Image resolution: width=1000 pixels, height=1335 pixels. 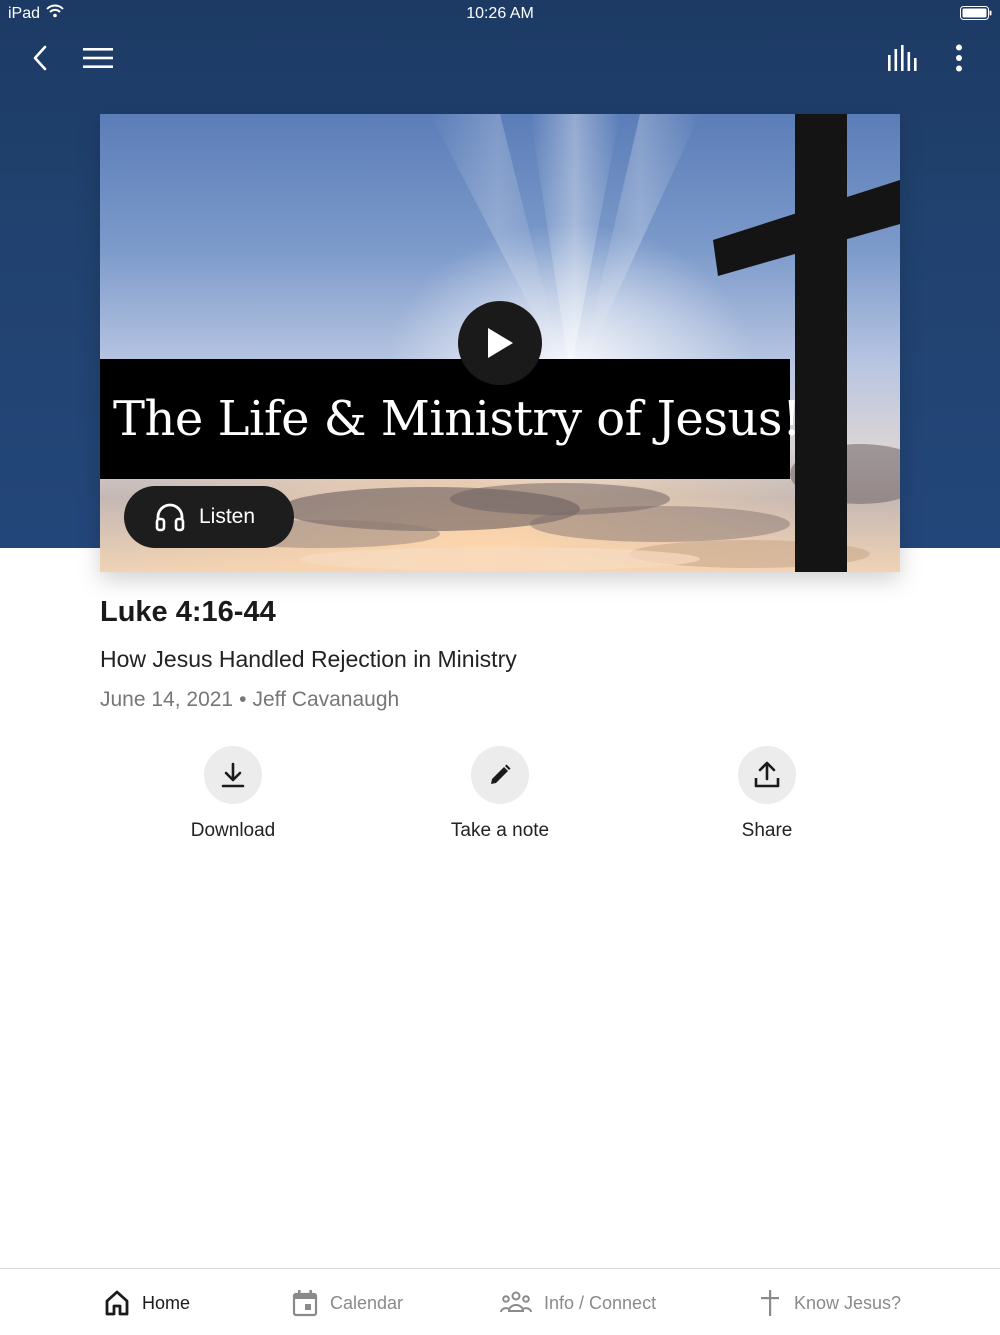 I want to click on tab-info-connect: Info / Connect, so click(x=578, y=1303).